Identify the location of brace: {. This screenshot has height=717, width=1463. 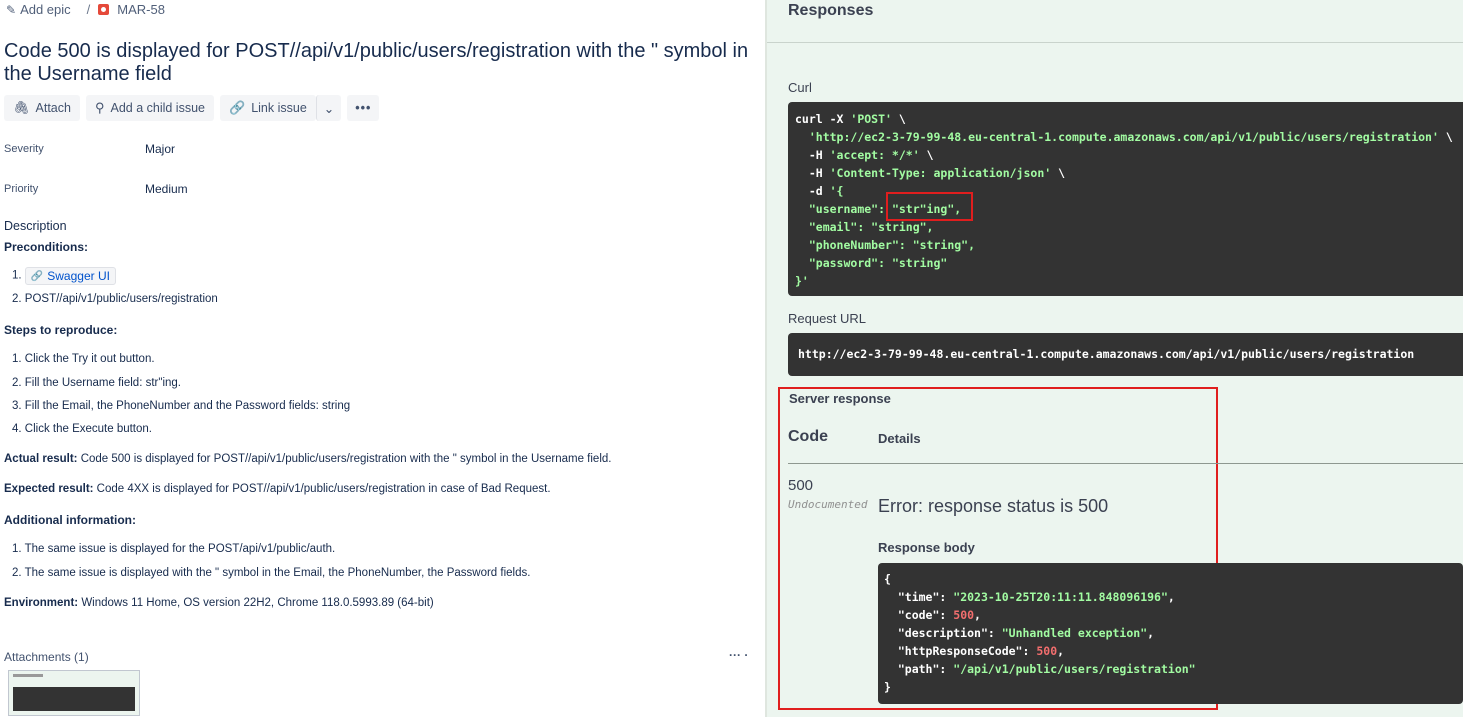
(887, 579).